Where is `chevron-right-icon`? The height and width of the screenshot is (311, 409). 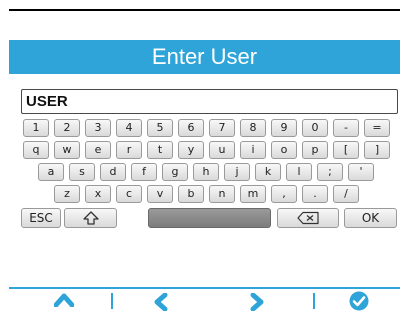 chevron-right-icon is located at coordinates (257, 302).